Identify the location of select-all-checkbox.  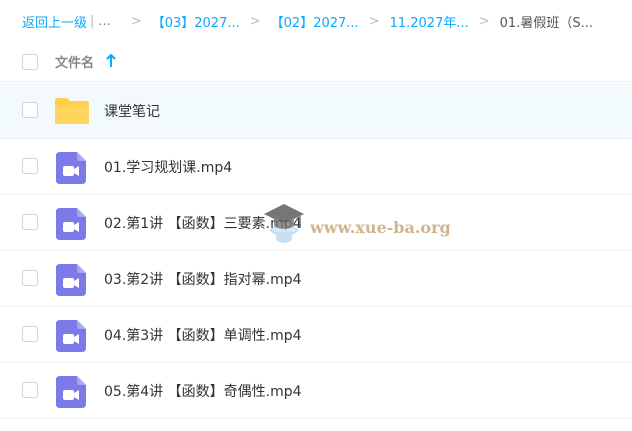
(30, 61).